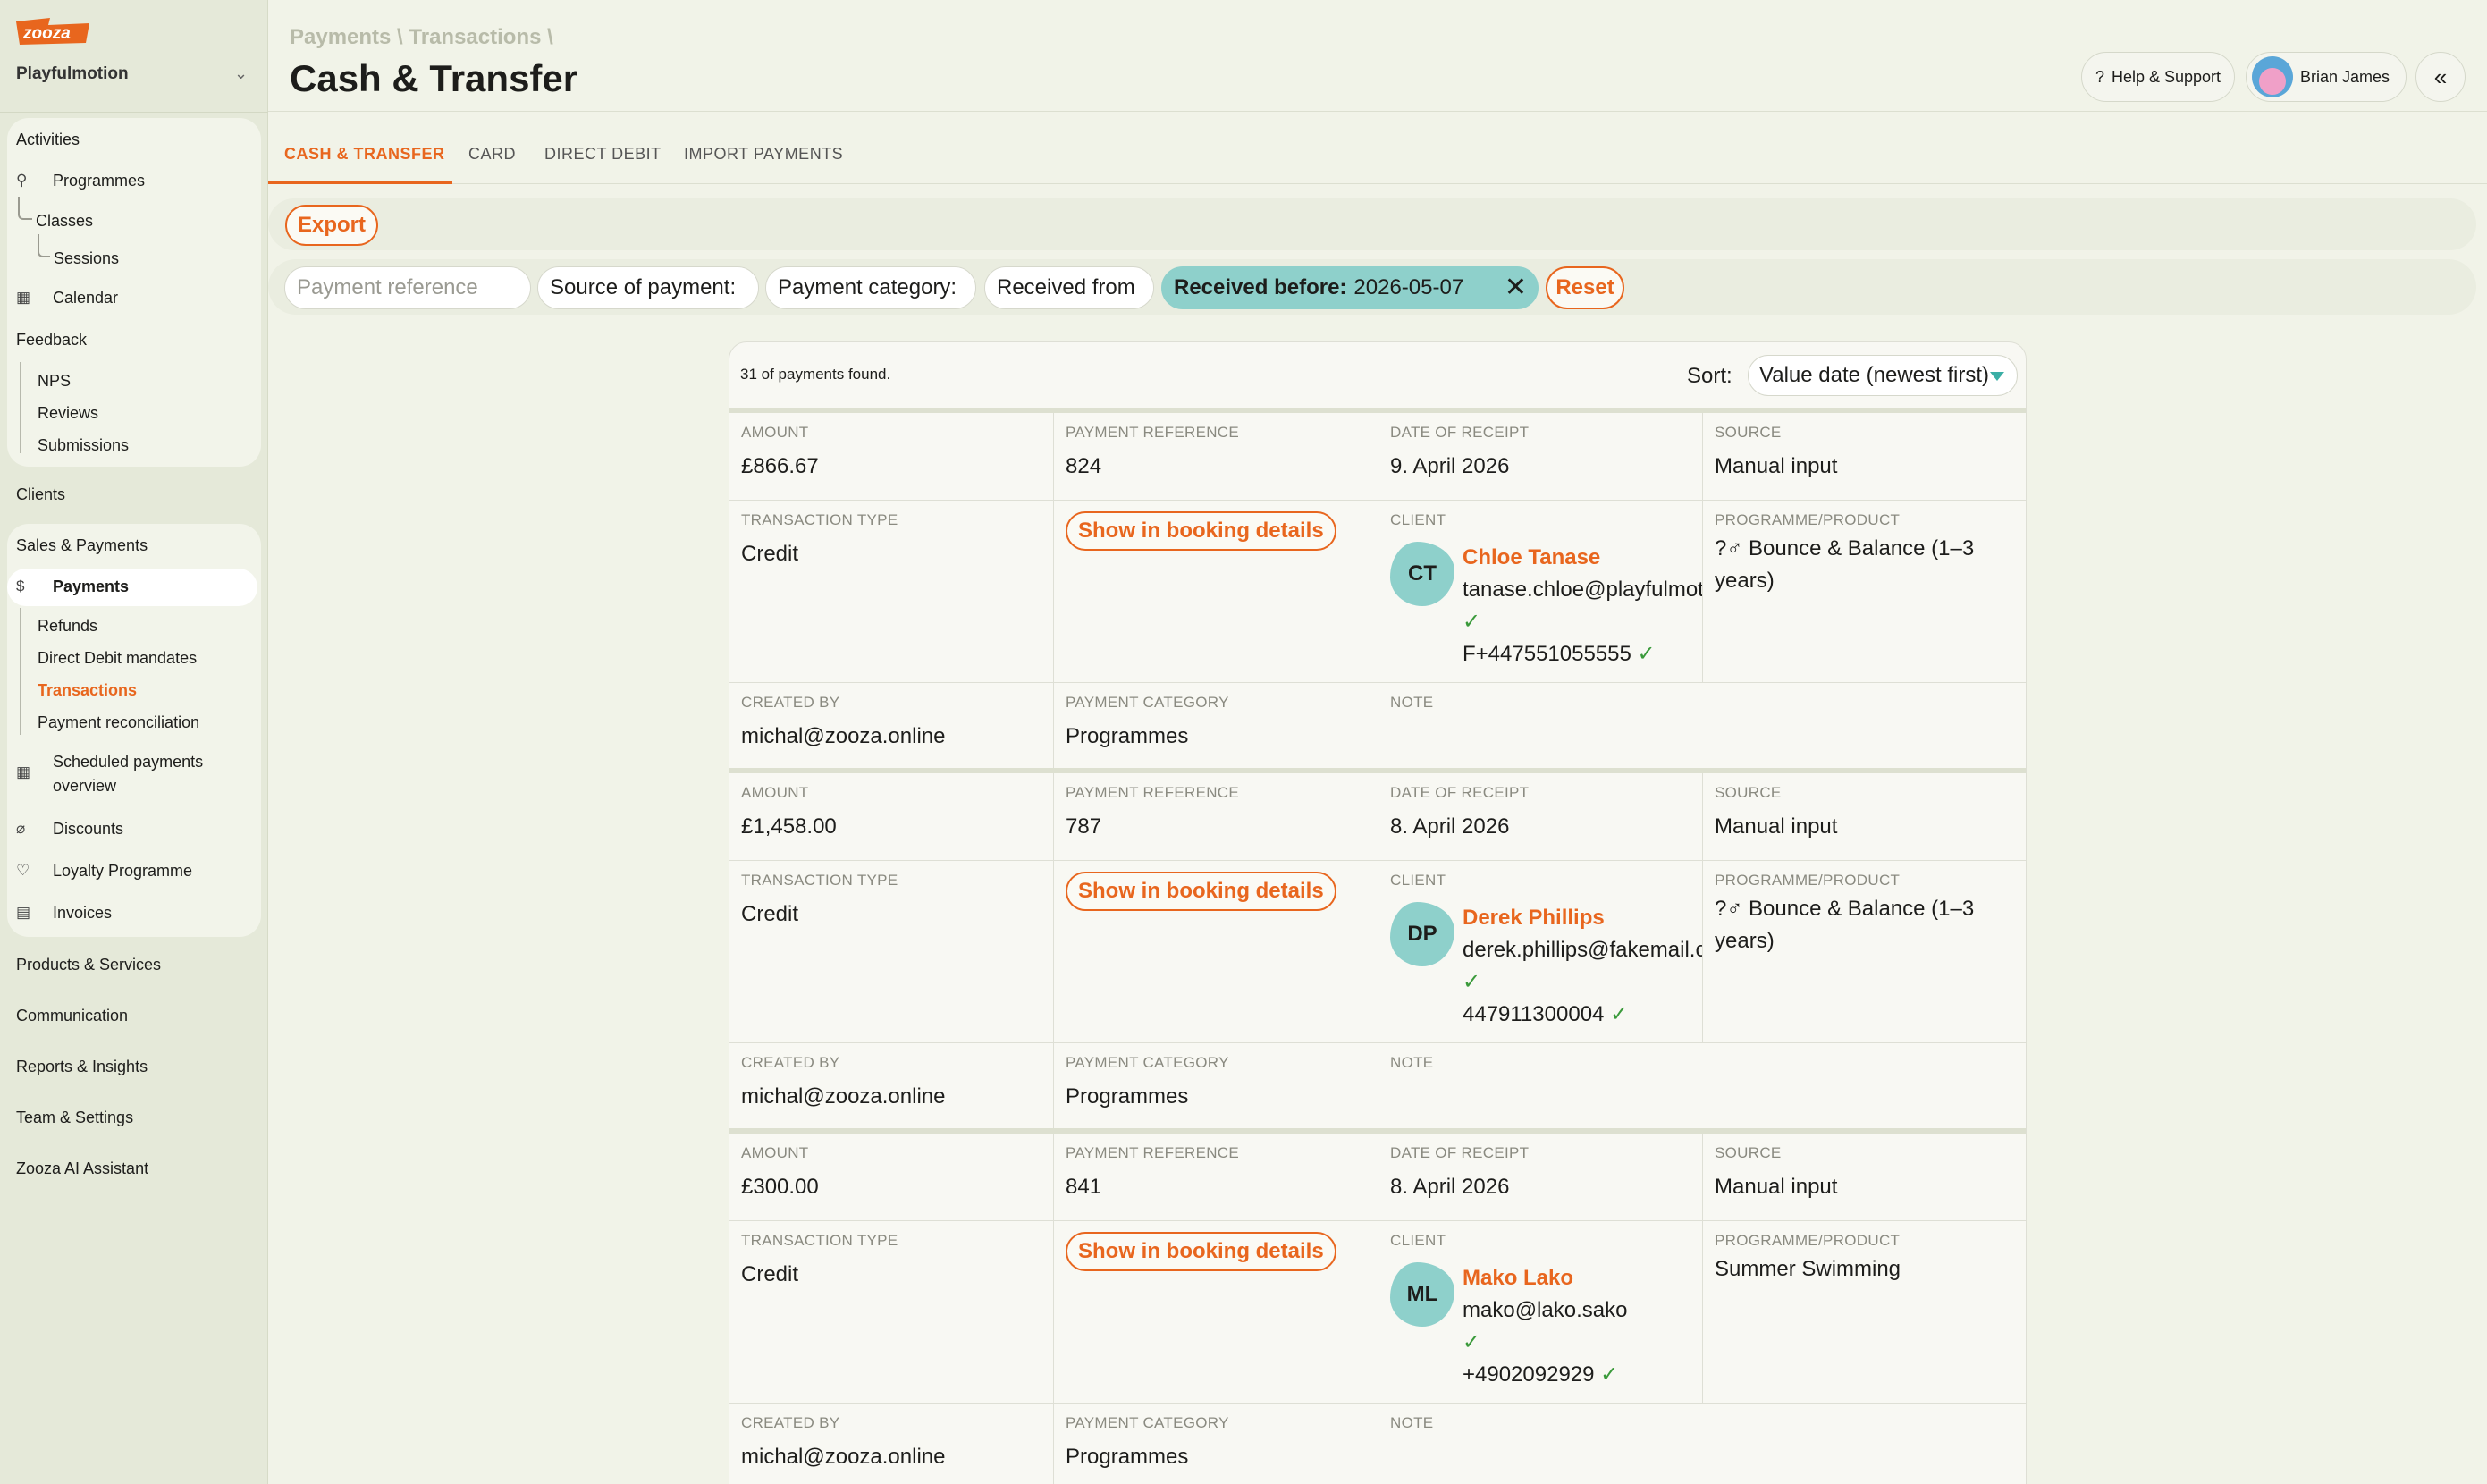 This screenshot has height=1484, width=2487. Describe the element at coordinates (86, 258) in the screenshot. I see `nav-sessions: Sessions` at that location.